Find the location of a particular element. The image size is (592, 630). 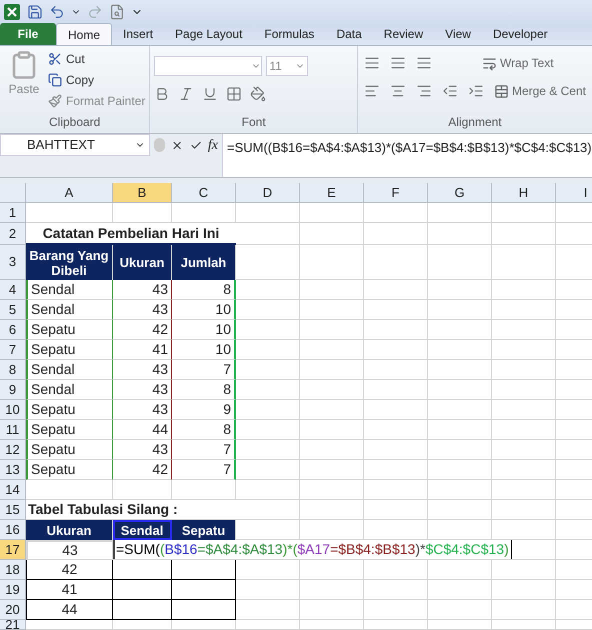

table-cell: 8 is located at coordinates (204, 390).